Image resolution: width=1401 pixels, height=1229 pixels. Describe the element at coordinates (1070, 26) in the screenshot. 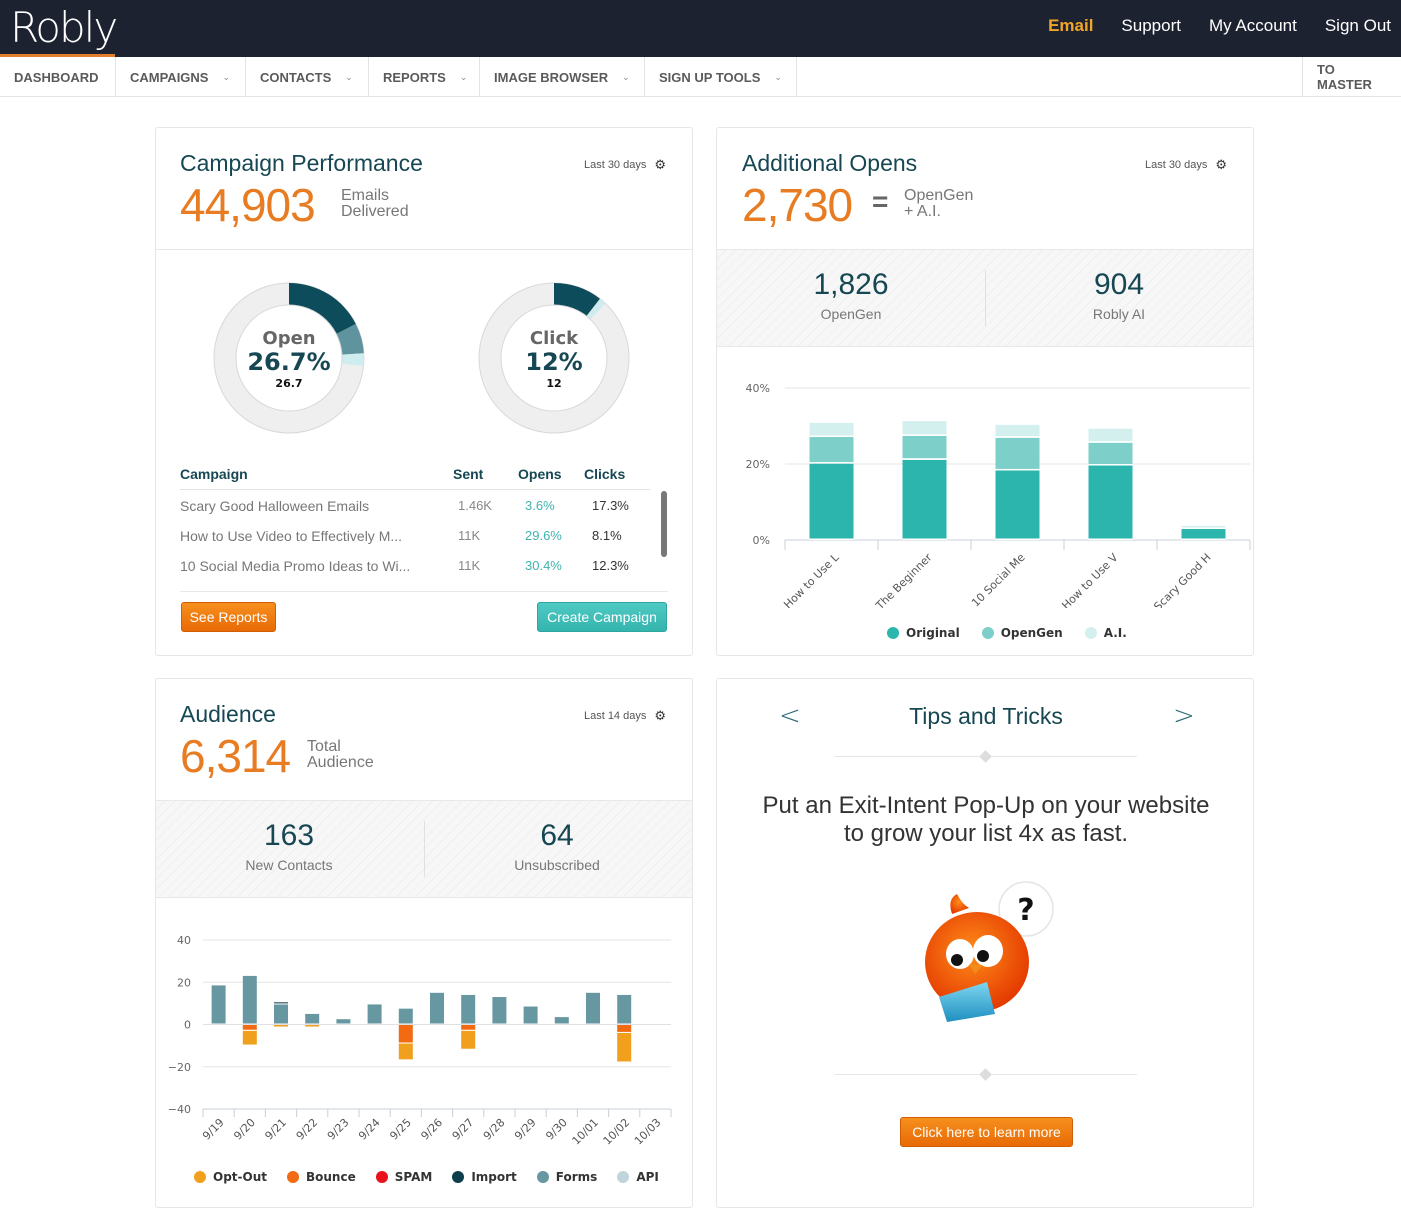

I see `top-link-email: Email` at that location.